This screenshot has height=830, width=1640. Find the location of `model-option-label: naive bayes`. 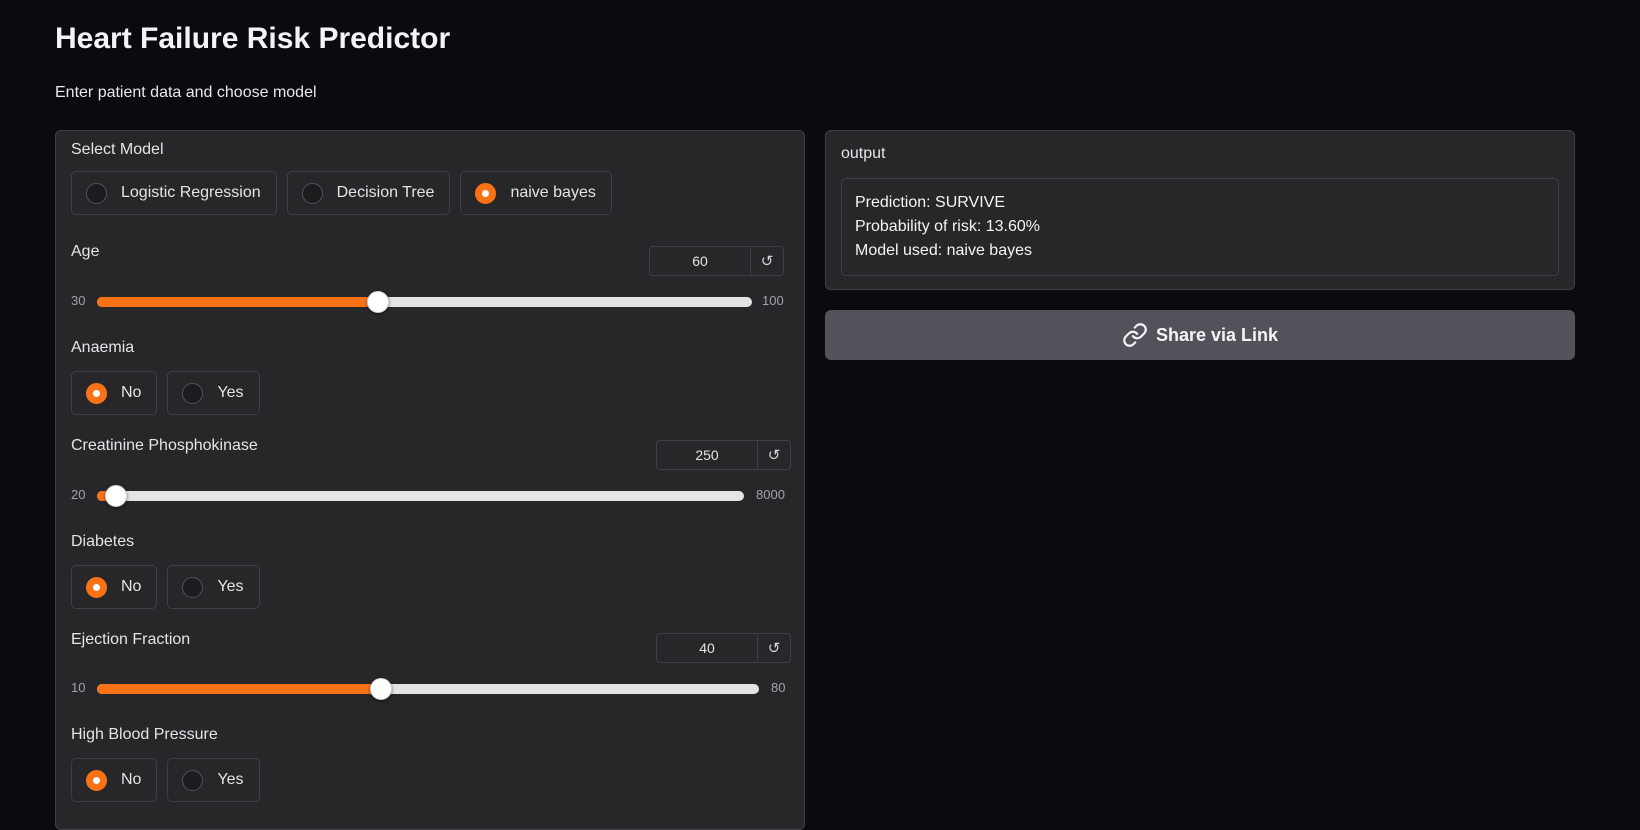

model-option-label: naive bayes is located at coordinates (553, 192).